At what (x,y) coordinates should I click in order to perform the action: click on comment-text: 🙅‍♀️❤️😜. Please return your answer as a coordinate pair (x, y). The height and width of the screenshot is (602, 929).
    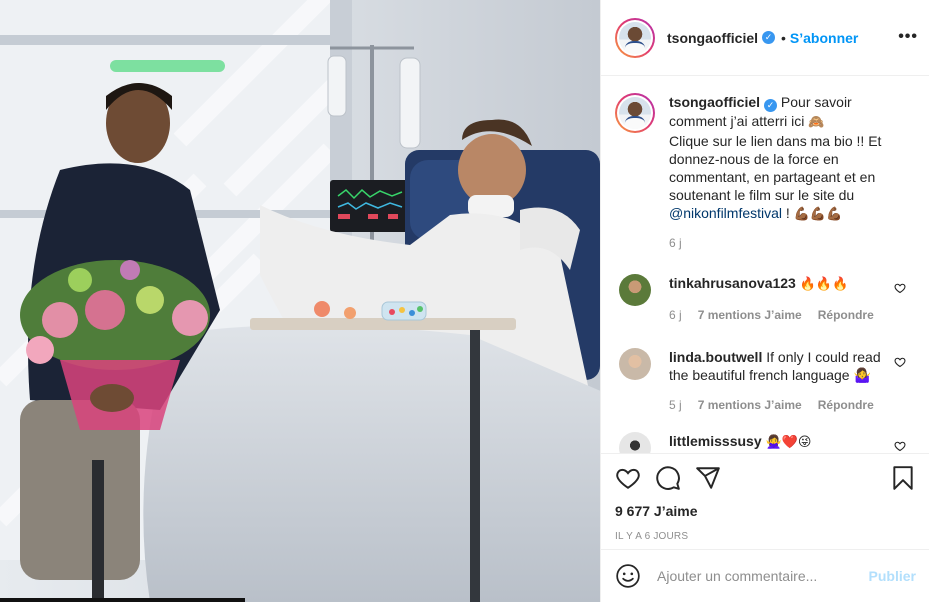
    Looking at the image, I should click on (788, 442).